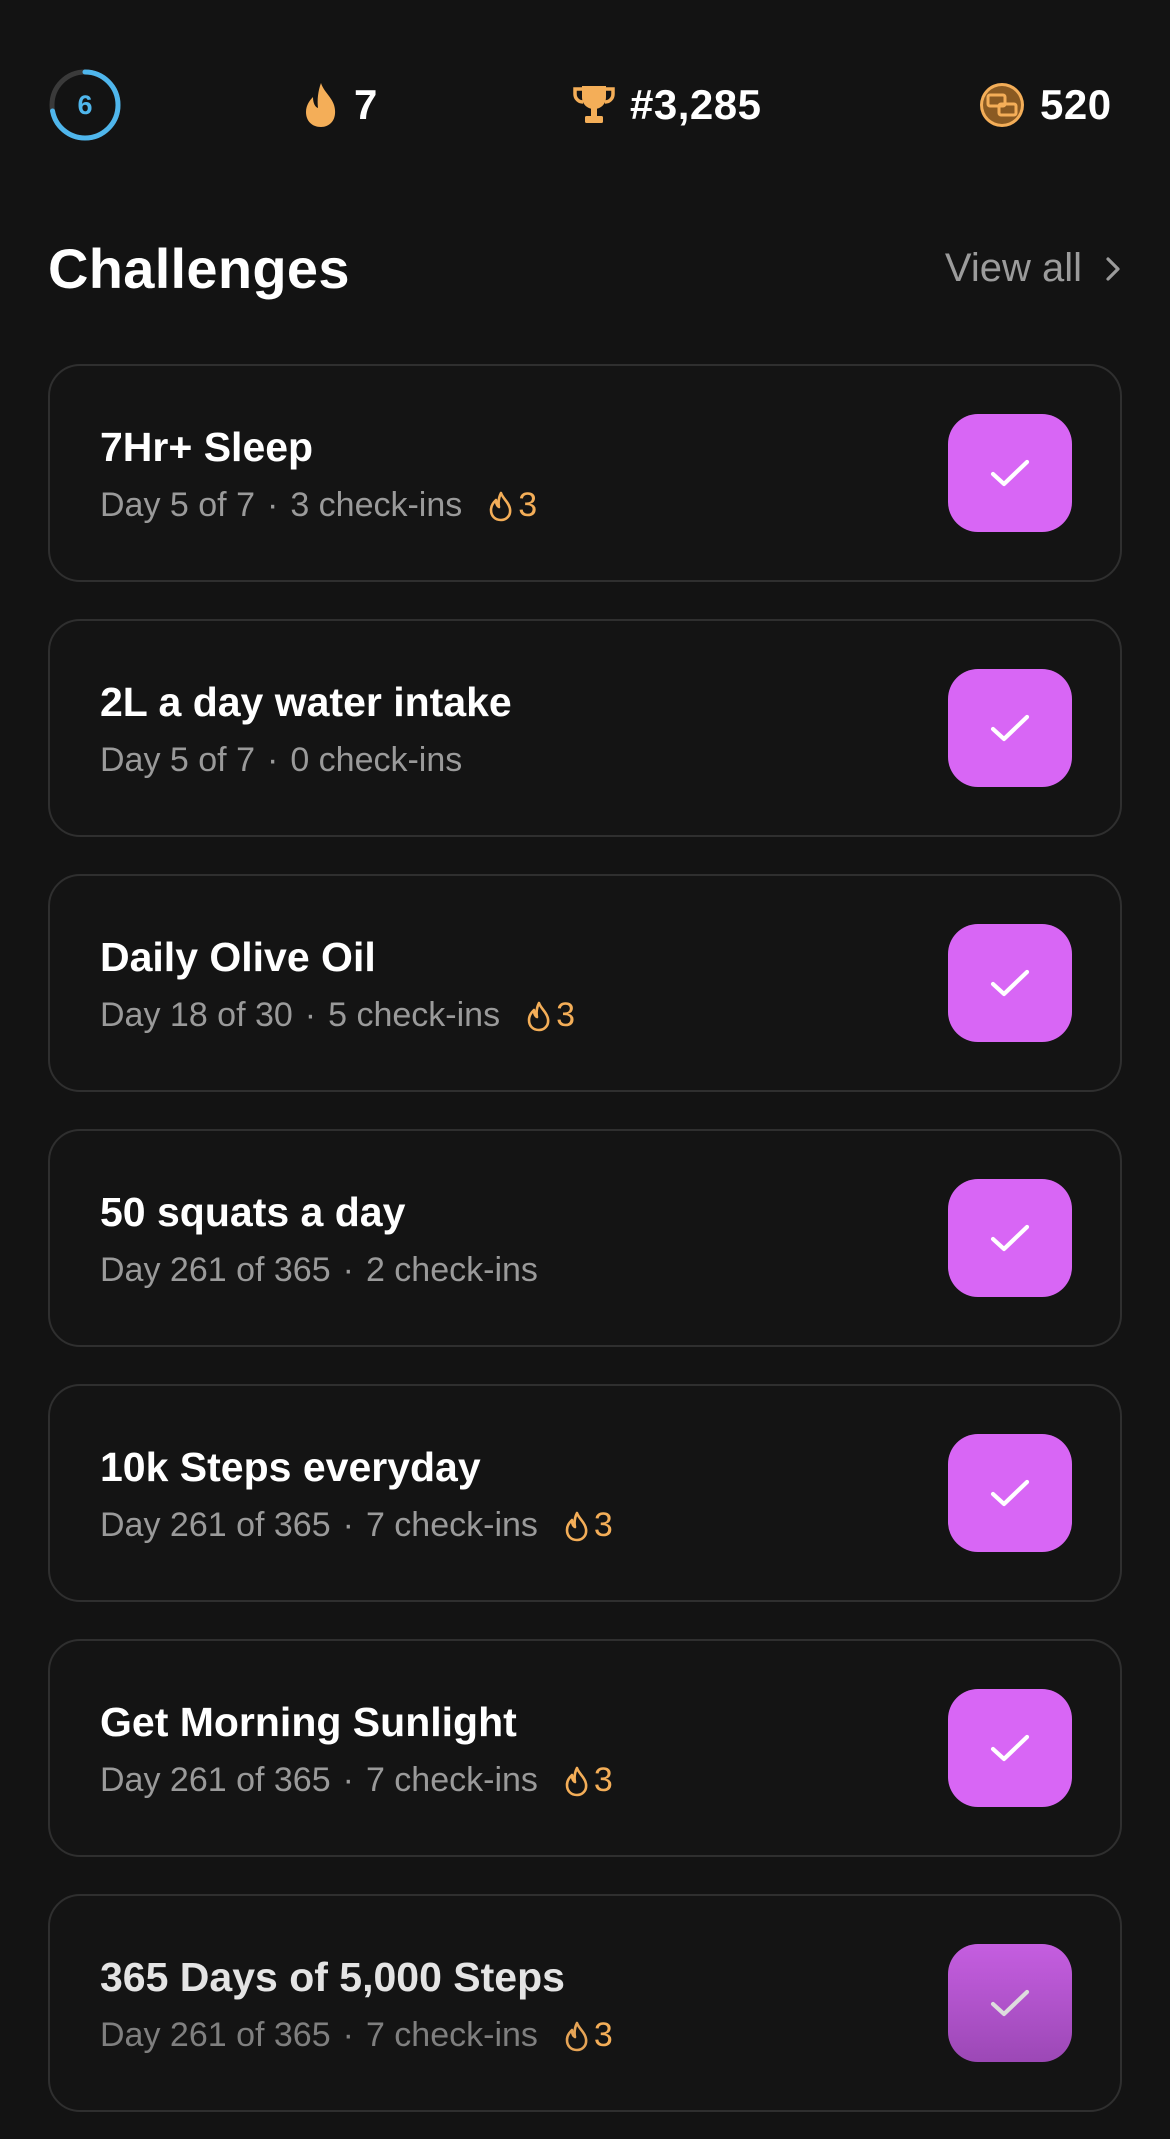 The width and height of the screenshot is (1170, 2139). Describe the element at coordinates (585, 271) in the screenshot. I see `challenges-header: Challenges View all` at that location.